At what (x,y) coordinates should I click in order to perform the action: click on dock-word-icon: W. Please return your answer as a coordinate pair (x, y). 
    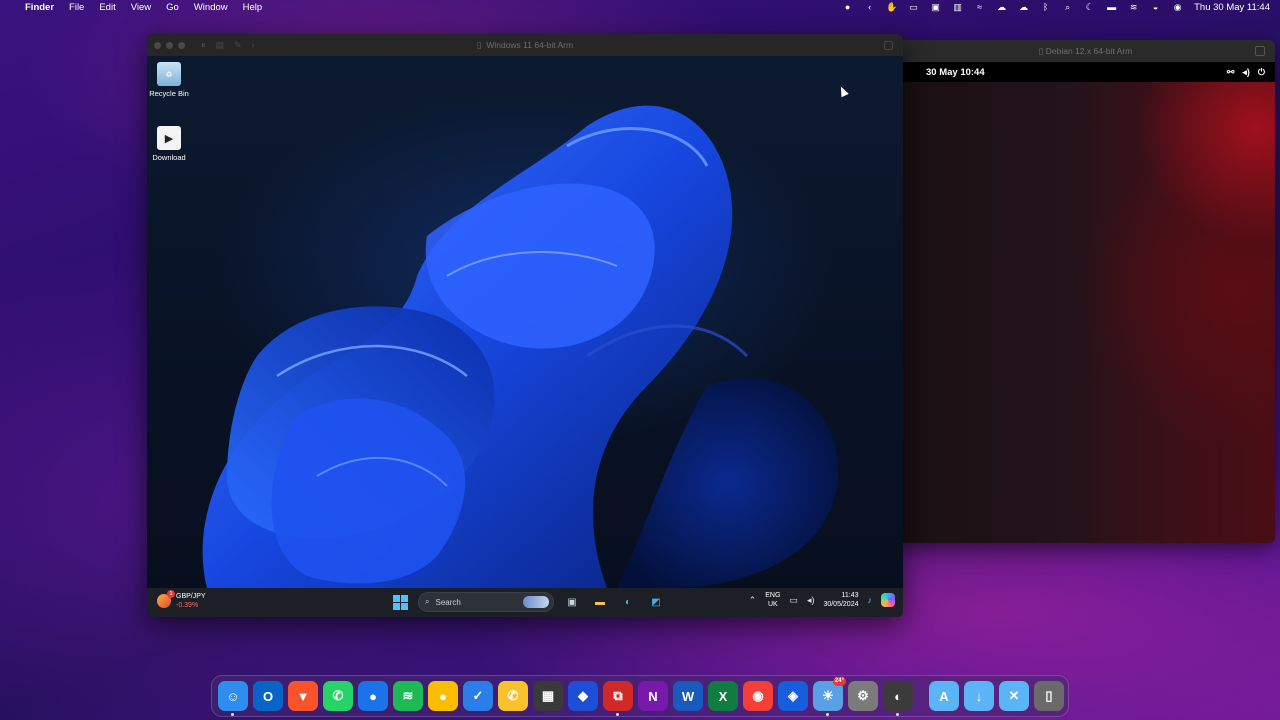
    Looking at the image, I should click on (688, 696).